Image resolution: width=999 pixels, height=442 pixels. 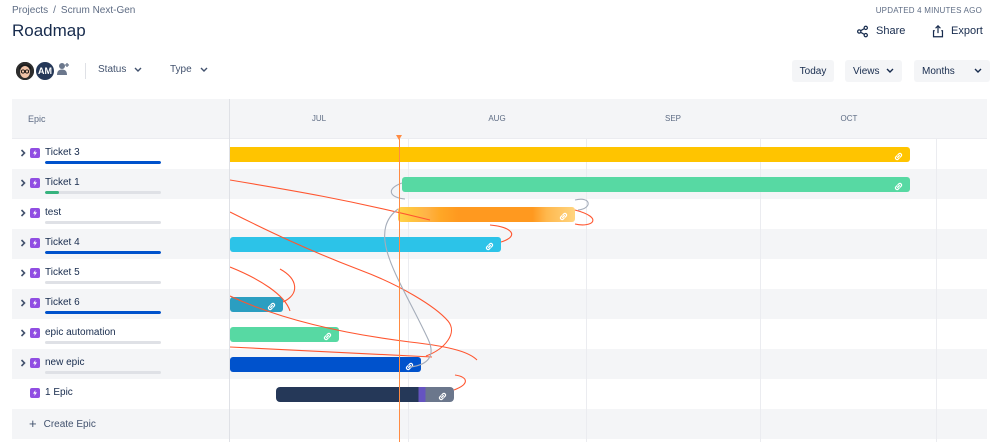 What do you see at coordinates (120, 394) in the screenshot?
I see `epic-row: 1 Epic` at bounding box center [120, 394].